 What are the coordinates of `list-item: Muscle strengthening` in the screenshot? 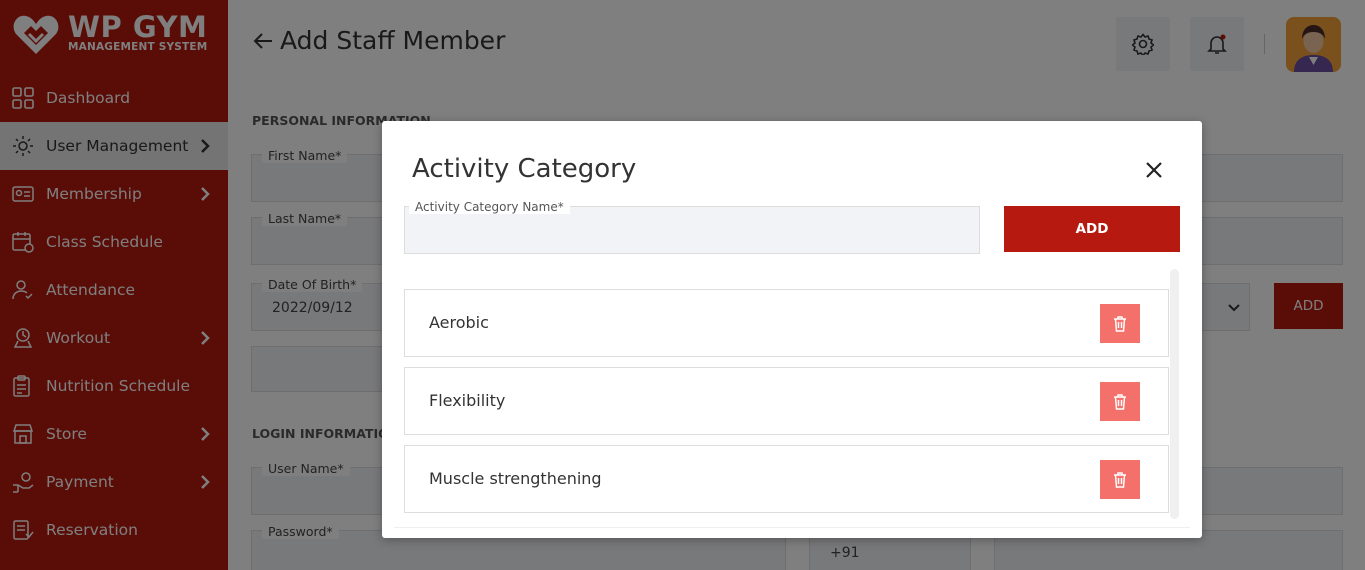 It's located at (786, 479).